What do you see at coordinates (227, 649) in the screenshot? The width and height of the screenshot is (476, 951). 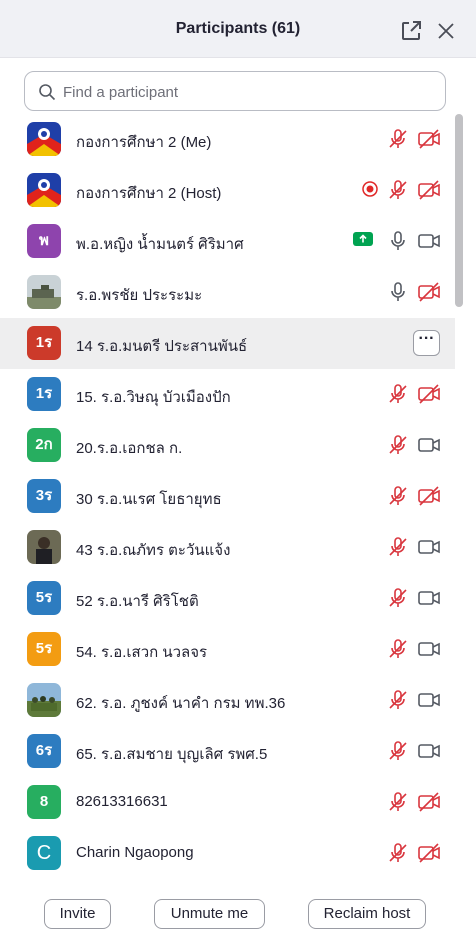 I see `participant-row: 5ร 54. ร.อ.เสวก นวลจร` at bounding box center [227, 649].